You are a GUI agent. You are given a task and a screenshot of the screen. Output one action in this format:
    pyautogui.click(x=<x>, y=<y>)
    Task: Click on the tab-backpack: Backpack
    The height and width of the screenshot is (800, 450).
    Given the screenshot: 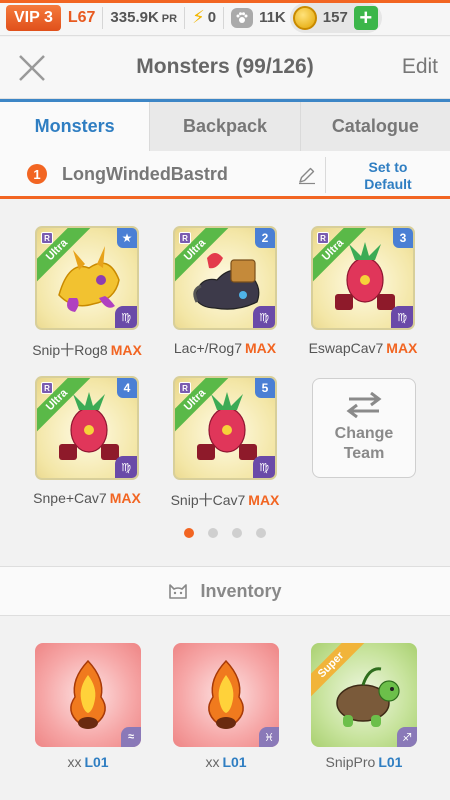 What is the action you would take?
    pyautogui.click(x=225, y=126)
    